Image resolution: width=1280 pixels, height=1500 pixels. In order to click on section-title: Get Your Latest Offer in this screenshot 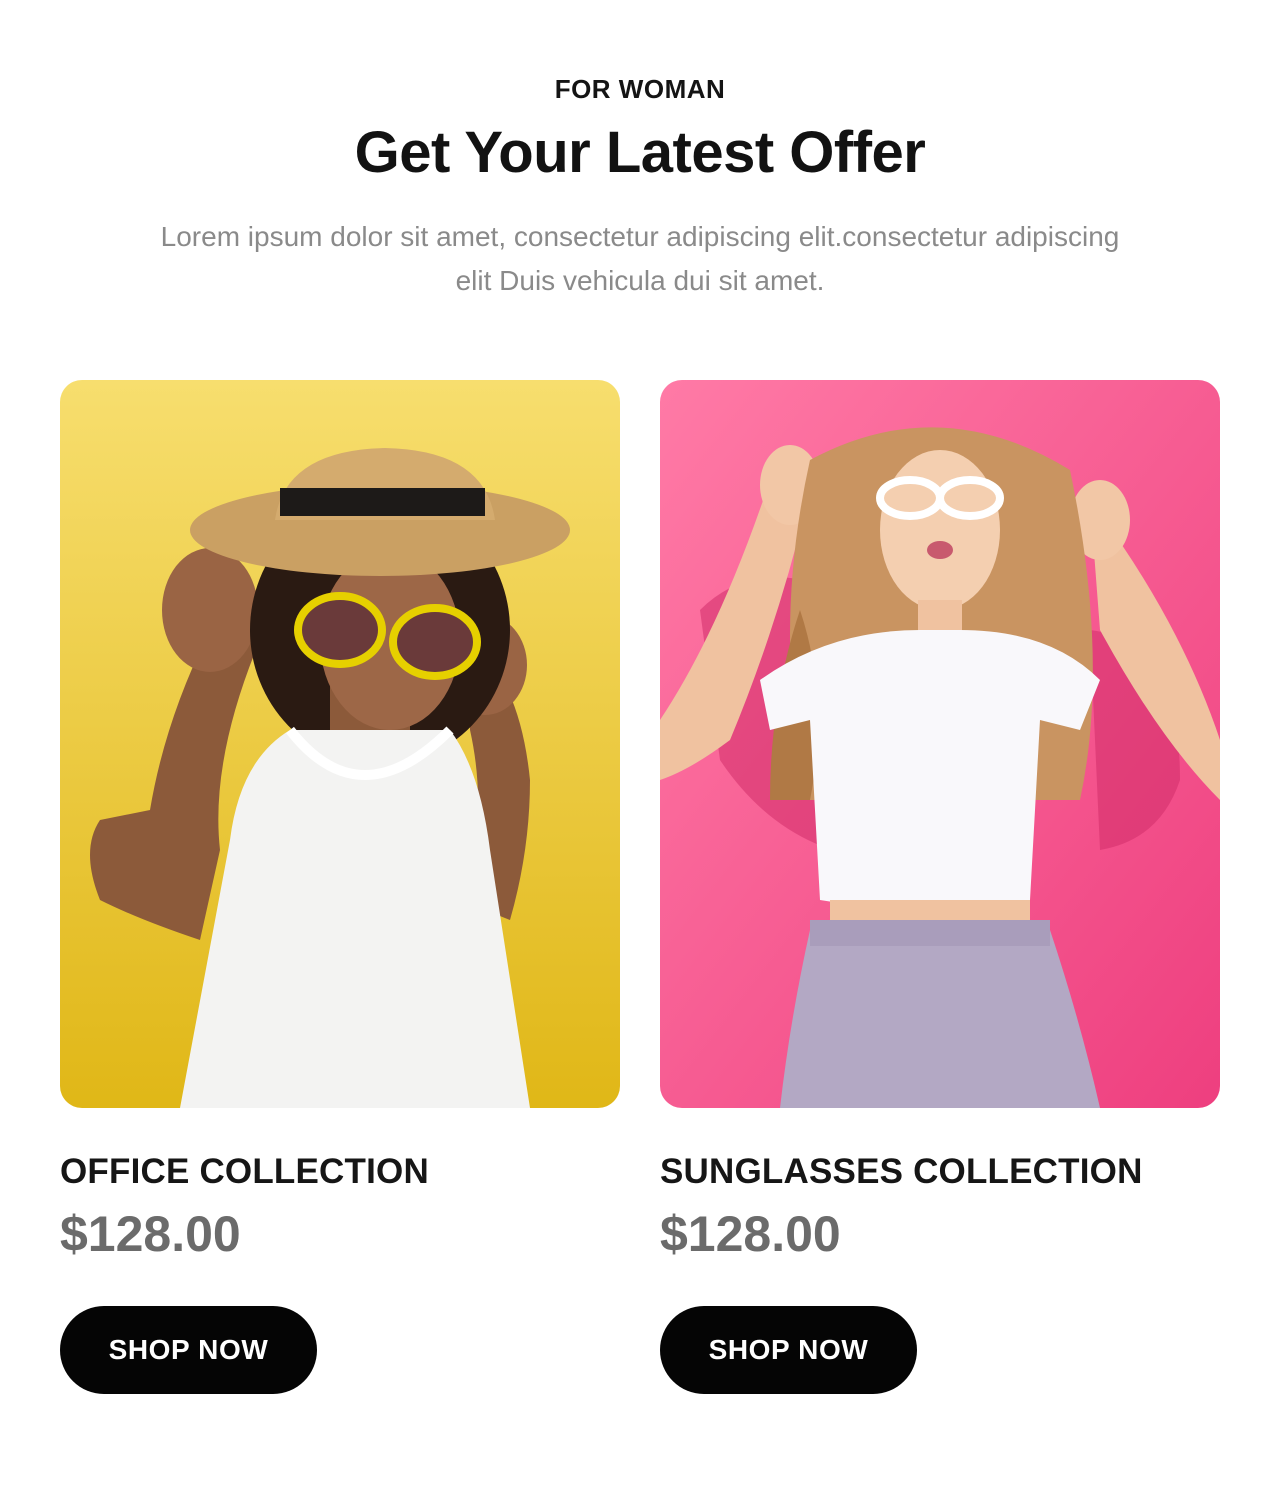, I will do `click(640, 152)`.